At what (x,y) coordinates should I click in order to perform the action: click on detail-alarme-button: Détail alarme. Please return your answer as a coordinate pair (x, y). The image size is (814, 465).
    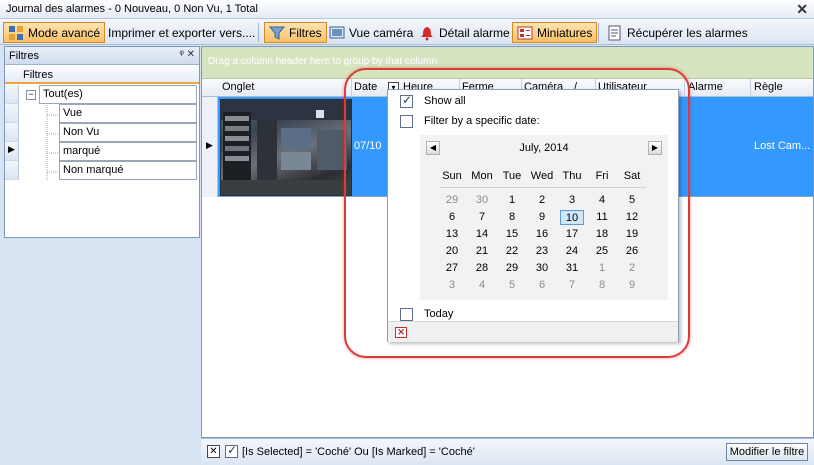
    Looking at the image, I should click on (464, 32).